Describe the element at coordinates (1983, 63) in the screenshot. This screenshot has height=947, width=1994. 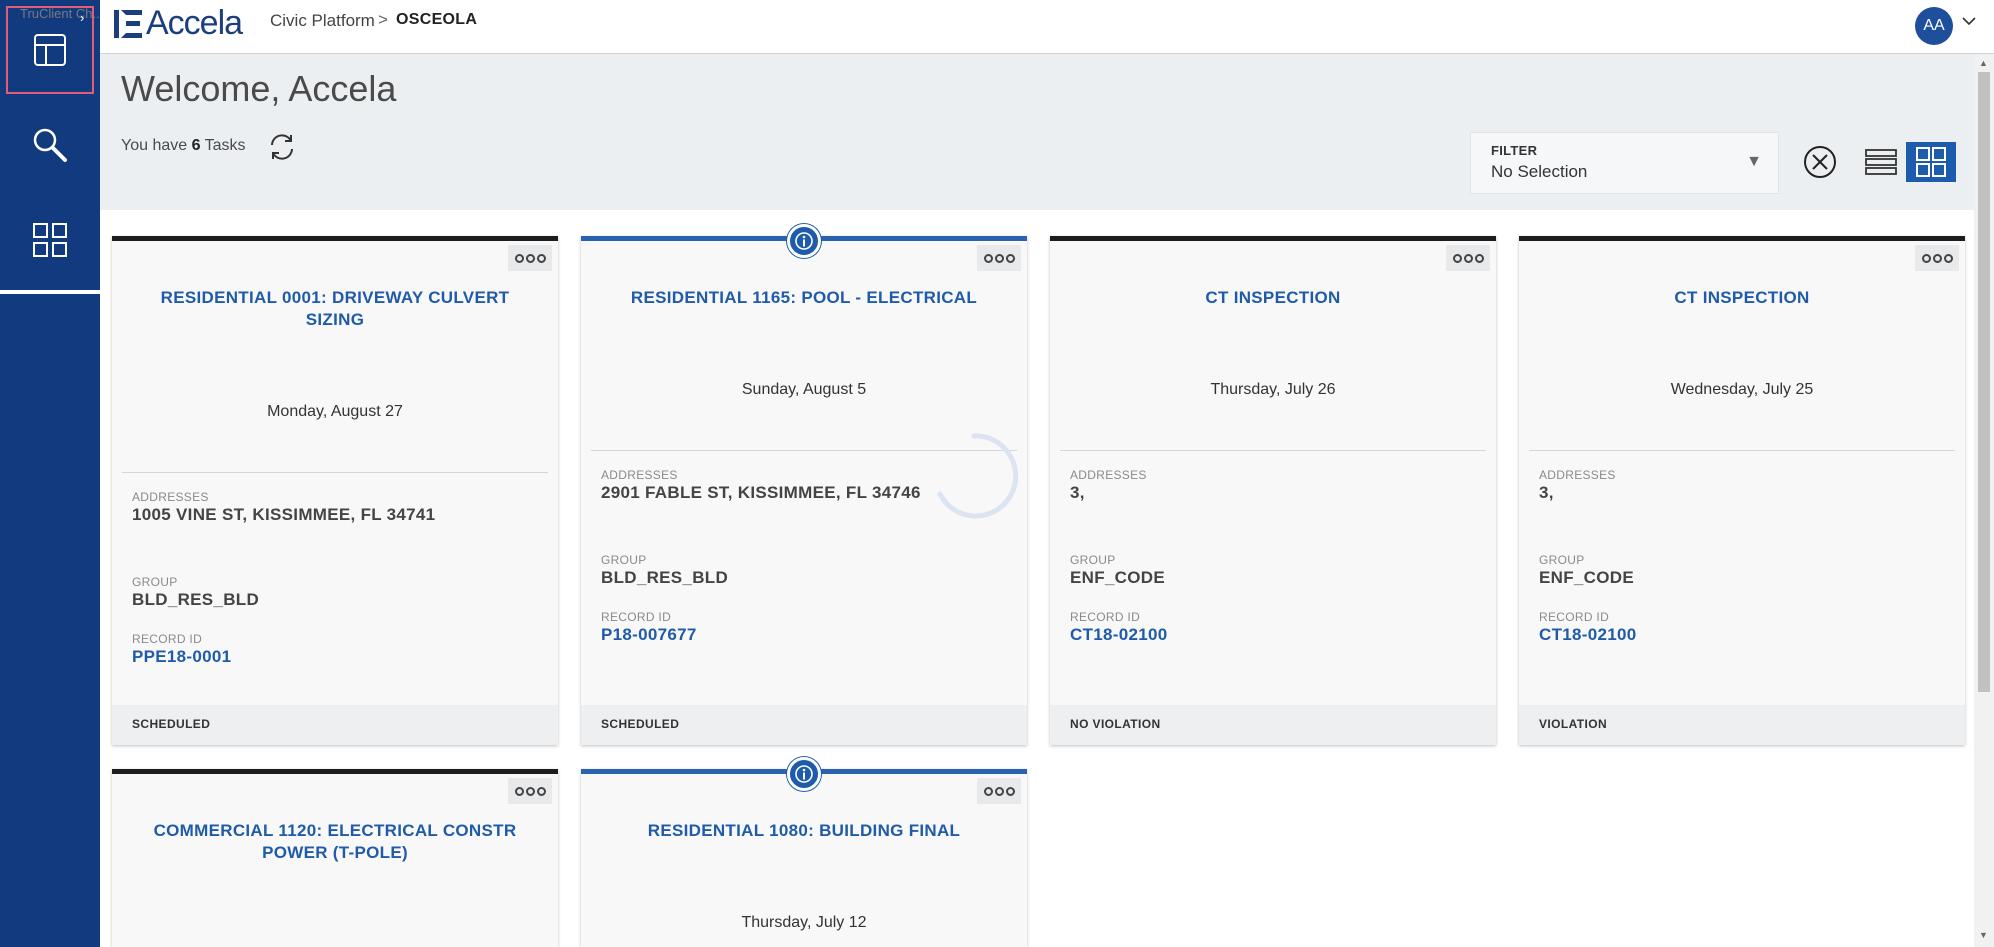
I see `scroll-up-icon: ▲` at that location.